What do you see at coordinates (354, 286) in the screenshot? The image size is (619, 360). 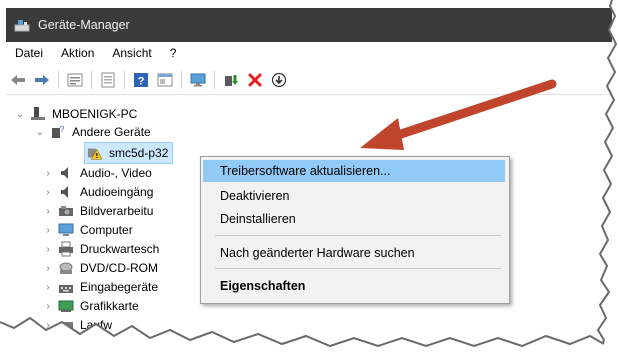 I see `menu-item-properties: Eigenschaften` at bounding box center [354, 286].